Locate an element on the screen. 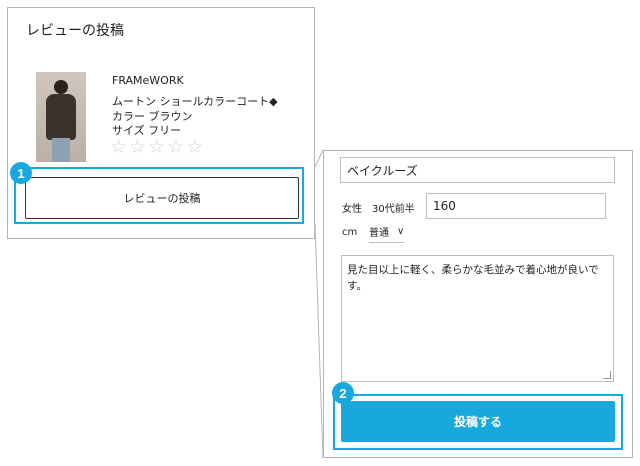 The height and width of the screenshot is (466, 640). height-unit-label: cm is located at coordinates (350, 232).